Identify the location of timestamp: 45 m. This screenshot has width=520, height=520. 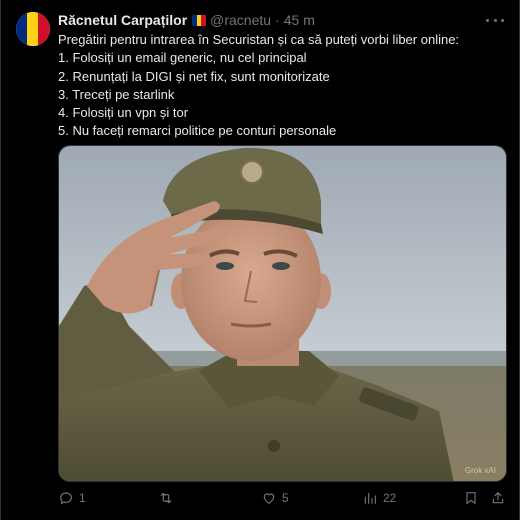
(299, 20).